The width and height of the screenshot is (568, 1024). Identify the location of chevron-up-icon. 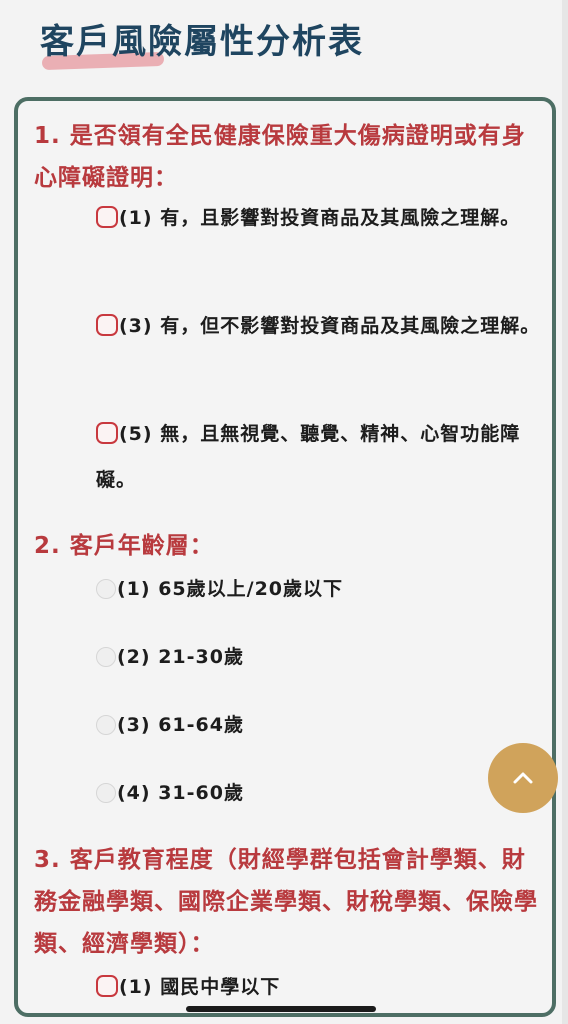
(523, 778).